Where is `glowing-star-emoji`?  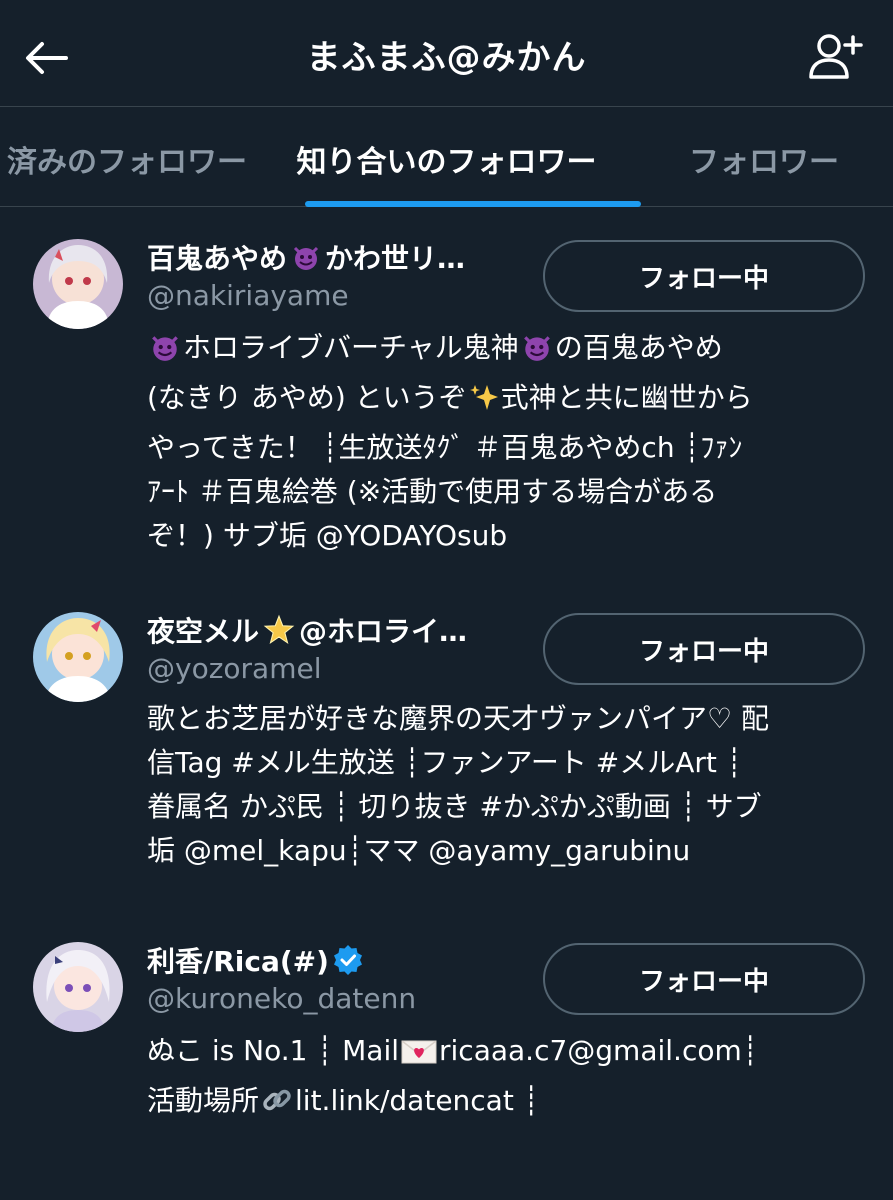
glowing-star-emoji is located at coordinates (279, 630).